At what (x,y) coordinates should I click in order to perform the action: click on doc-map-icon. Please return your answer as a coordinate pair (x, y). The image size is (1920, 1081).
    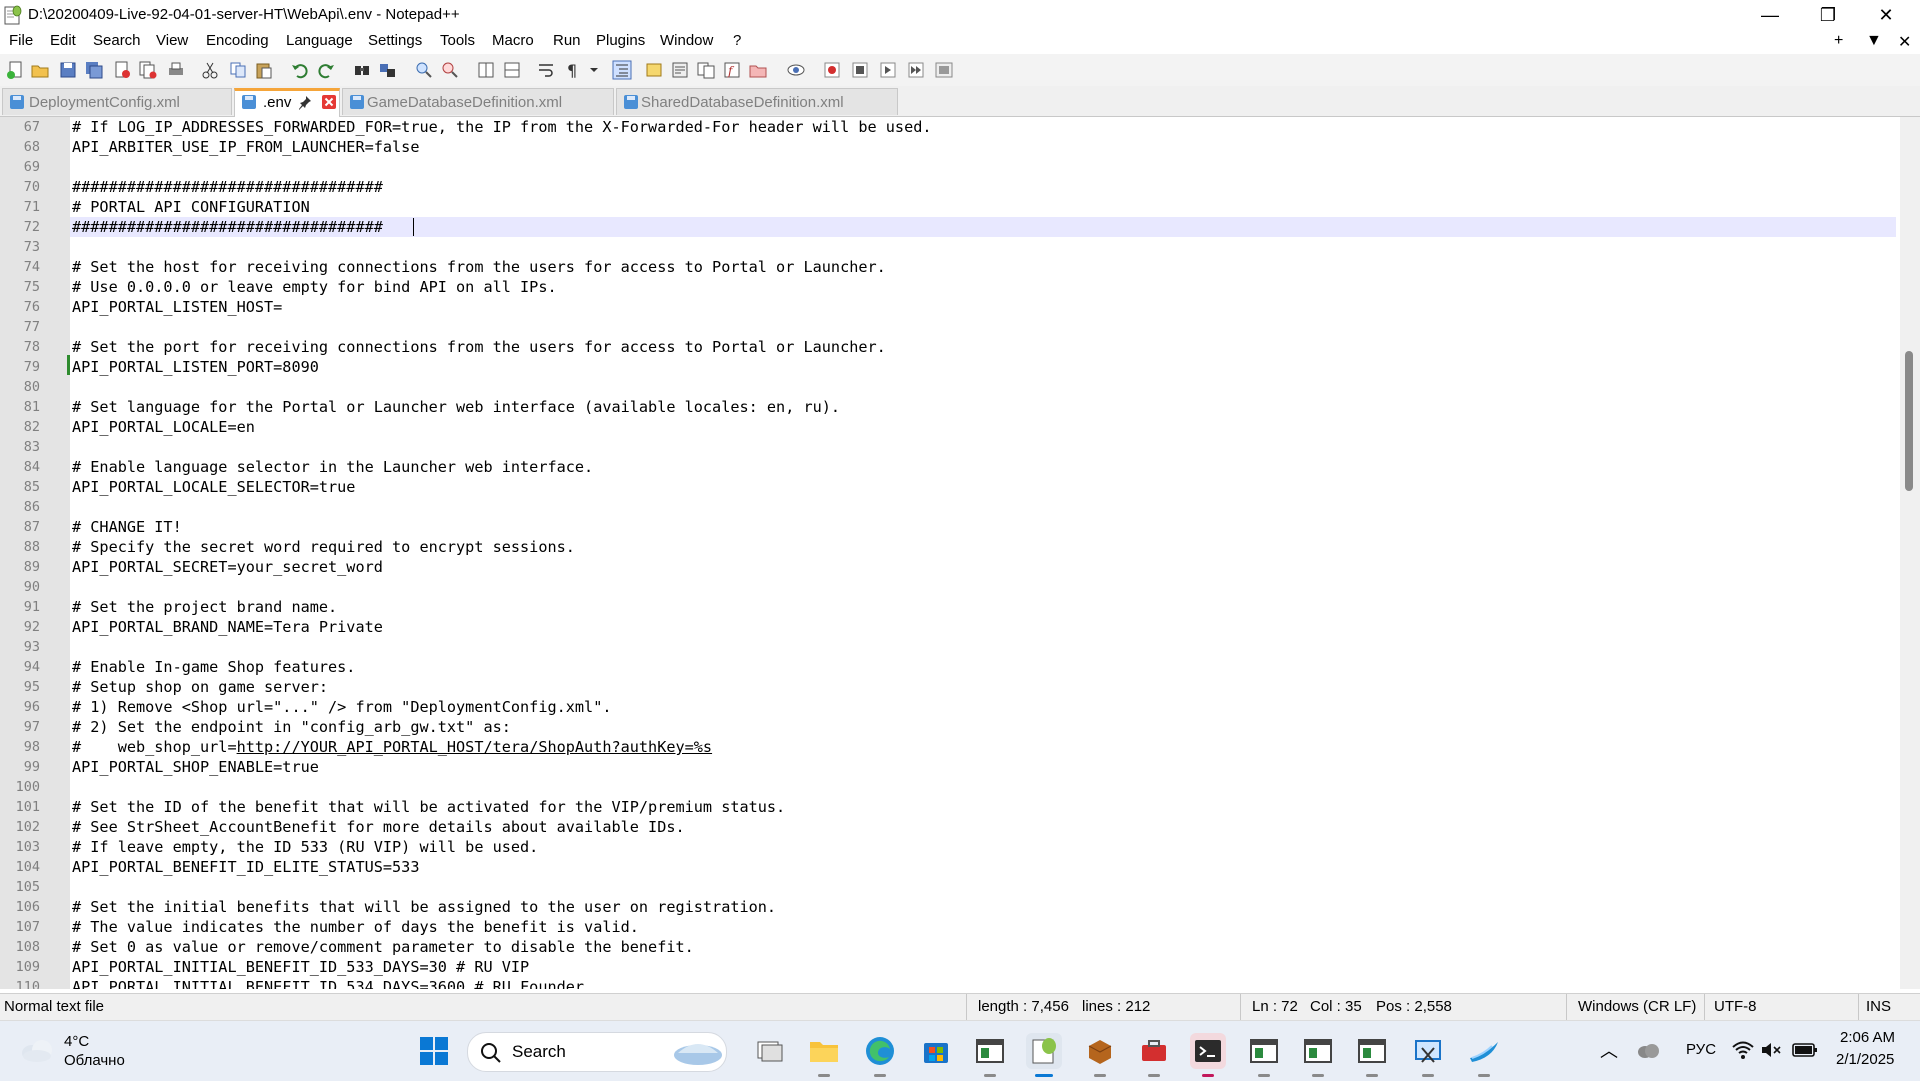
    Looking at the image, I should click on (680, 70).